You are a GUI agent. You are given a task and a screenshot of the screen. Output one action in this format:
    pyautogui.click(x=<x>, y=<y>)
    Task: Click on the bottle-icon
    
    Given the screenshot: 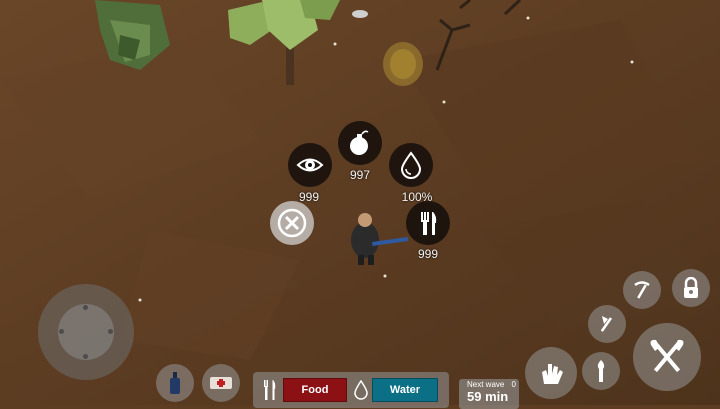 What is the action you would take?
    pyautogui.click(x=175, y=383)
    